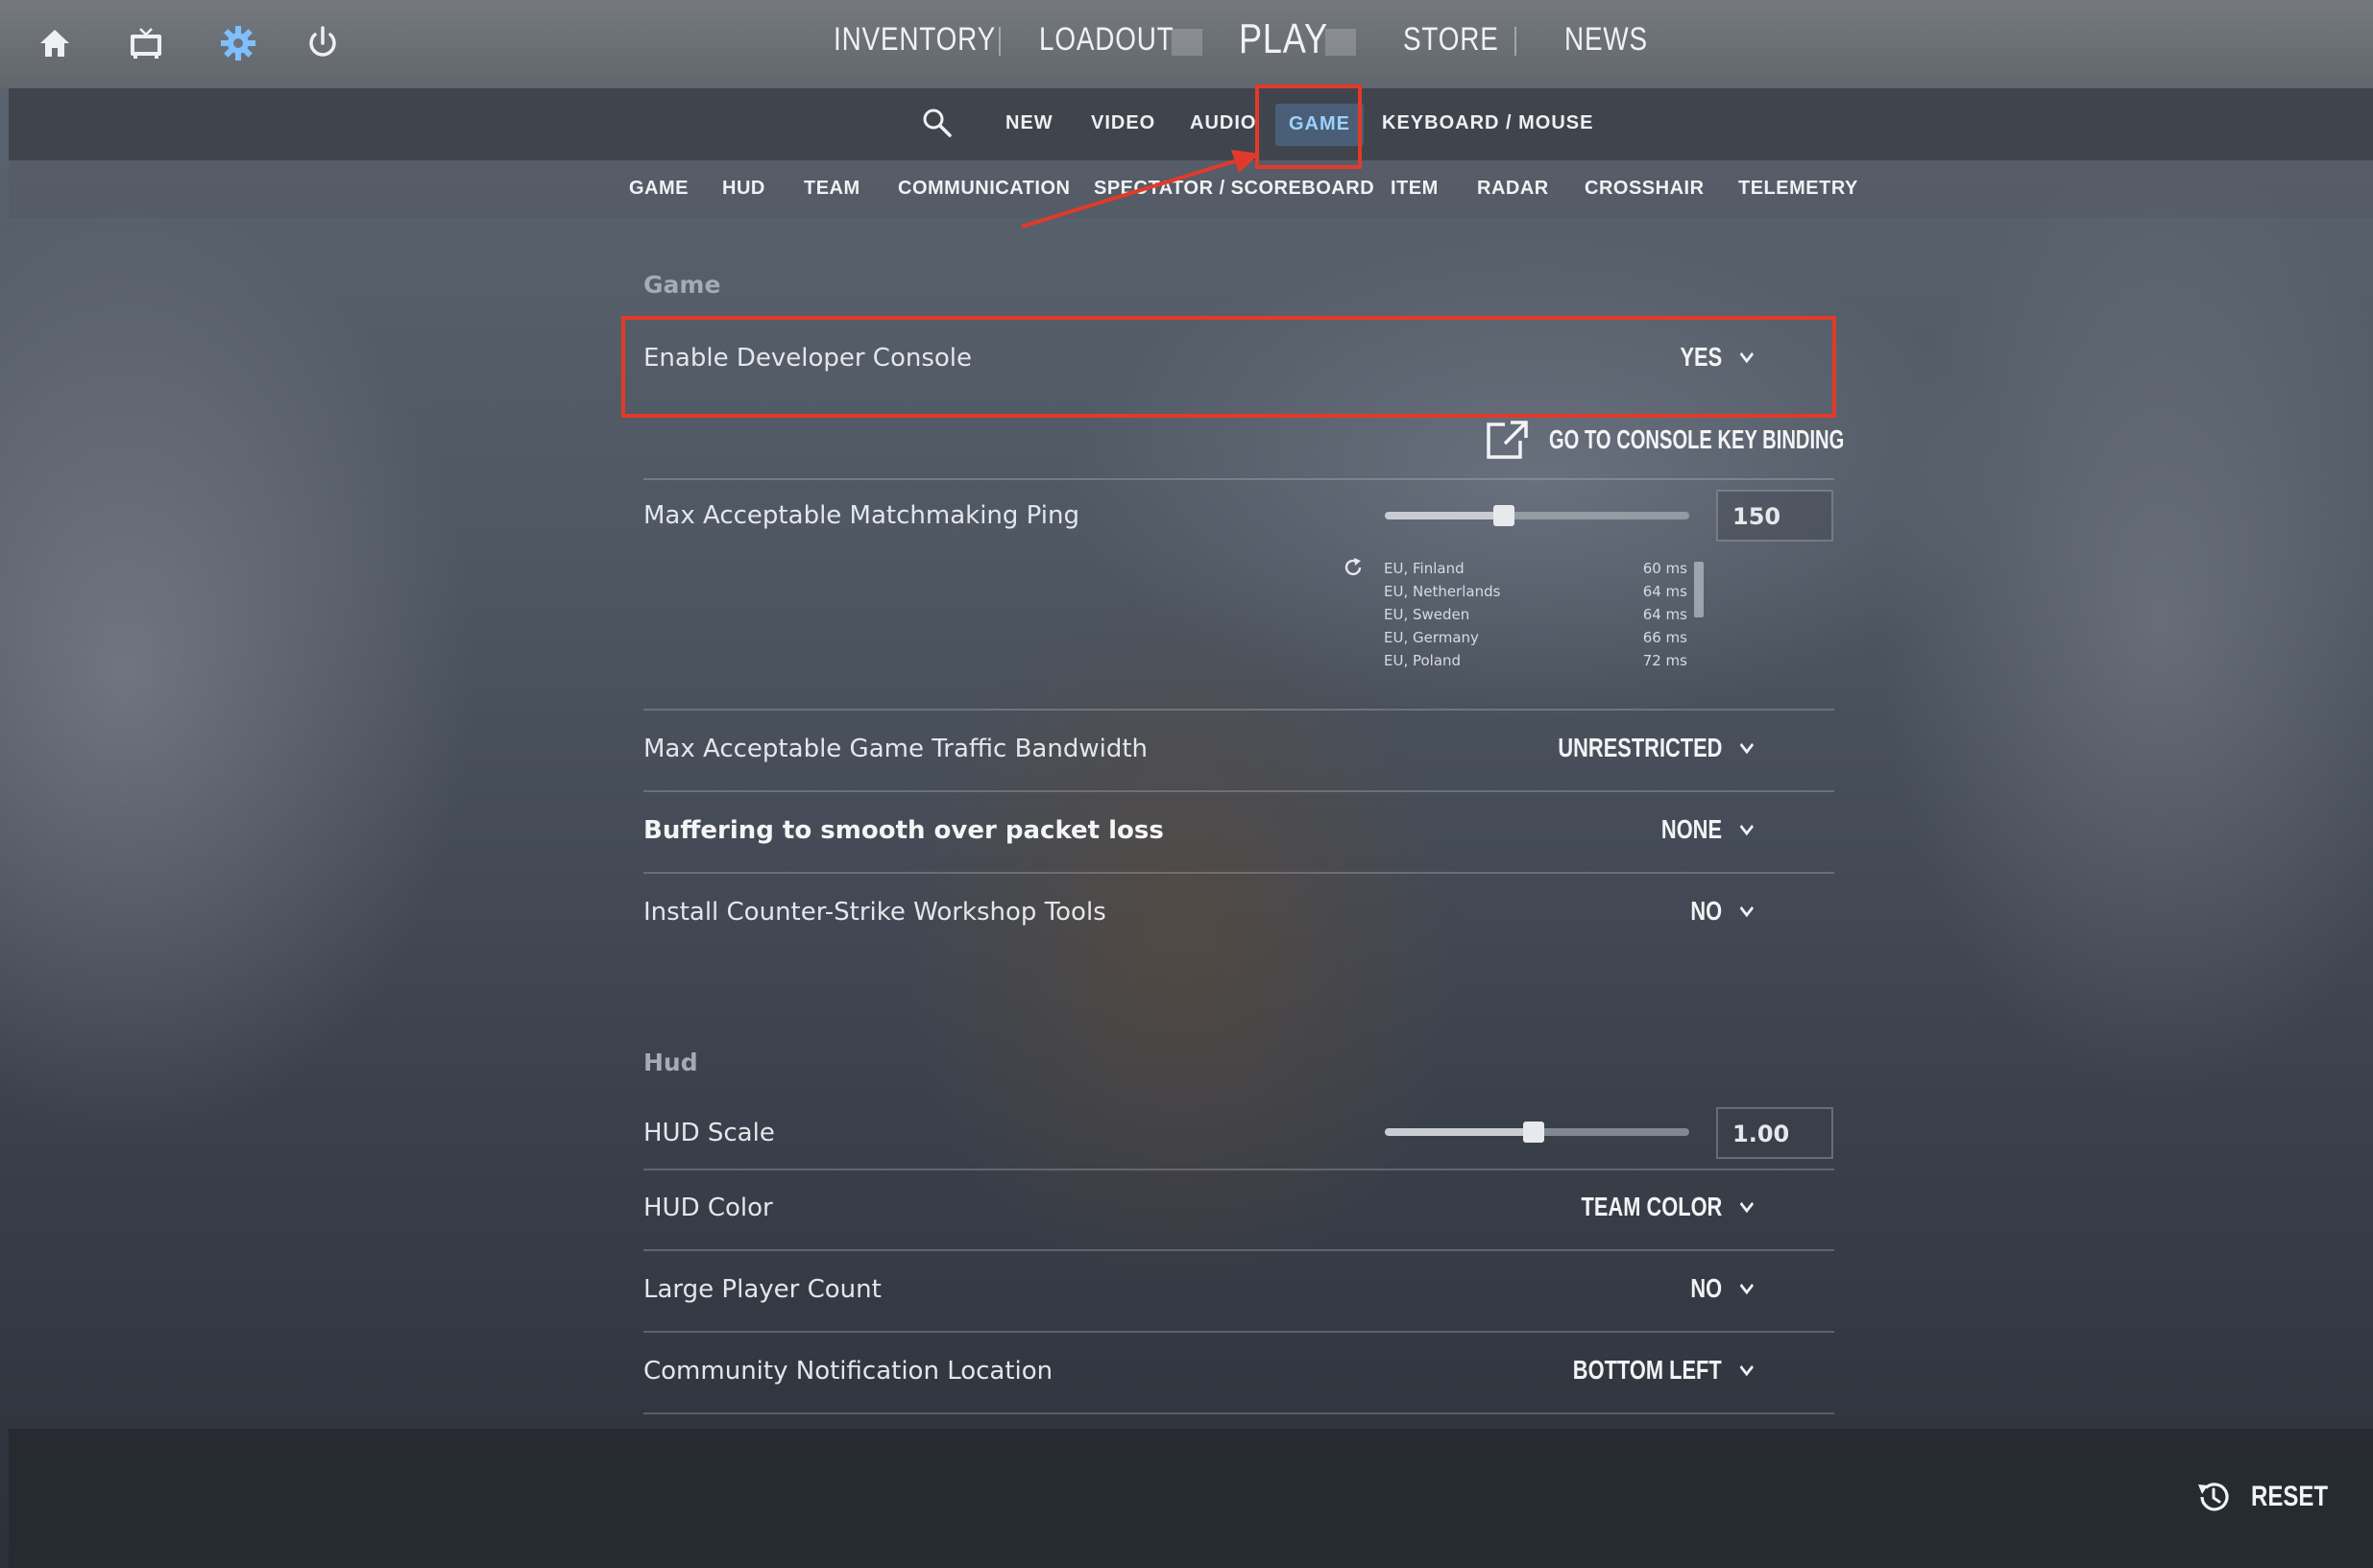 This screenshot has height=1568, width=2373. What do you see at coordinates (682, 285) in the screenshot?
I see `section-title-game: Game` at bounding box center [682, 285].